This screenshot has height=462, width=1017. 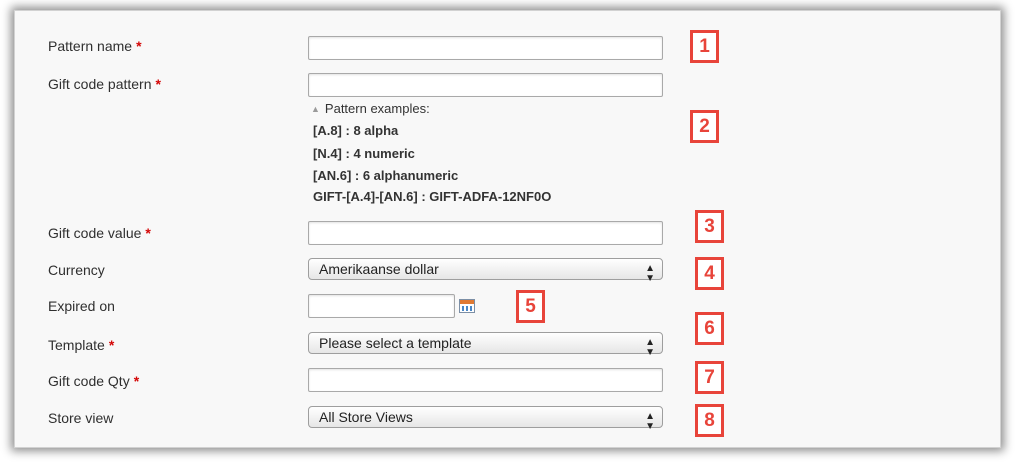 What do you see at coordinates (76, 270) in the screenshot?
I see `currency-label: Currency` at bounding box center [76, 270].